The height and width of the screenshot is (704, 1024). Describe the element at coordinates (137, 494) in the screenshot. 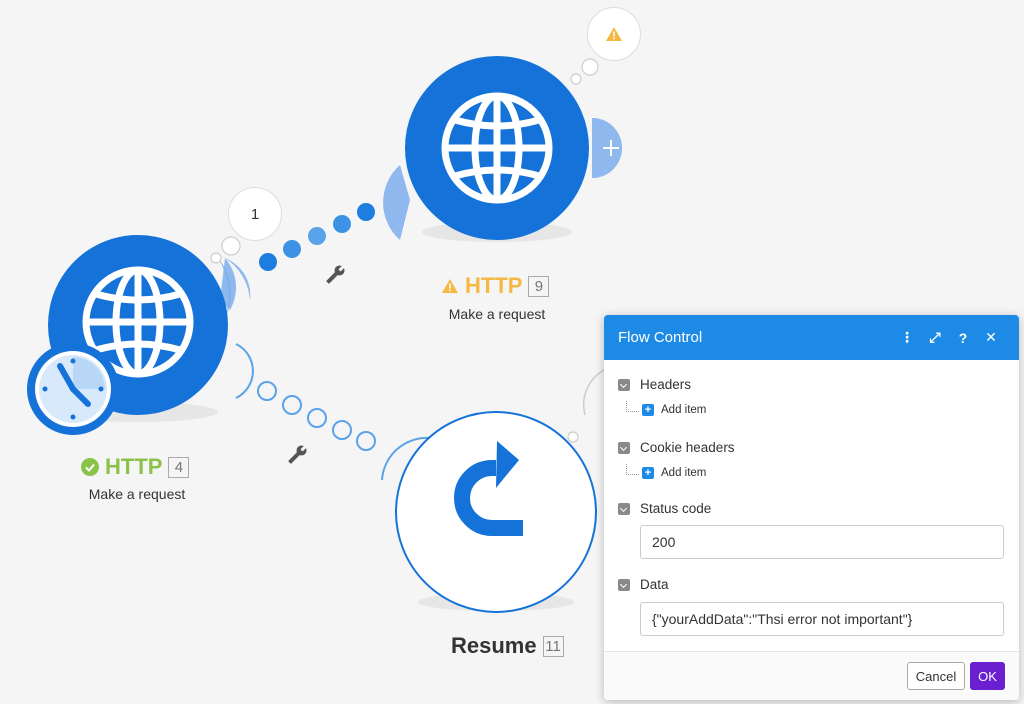

I see `http-4-subtitle: Make a request` at that location.